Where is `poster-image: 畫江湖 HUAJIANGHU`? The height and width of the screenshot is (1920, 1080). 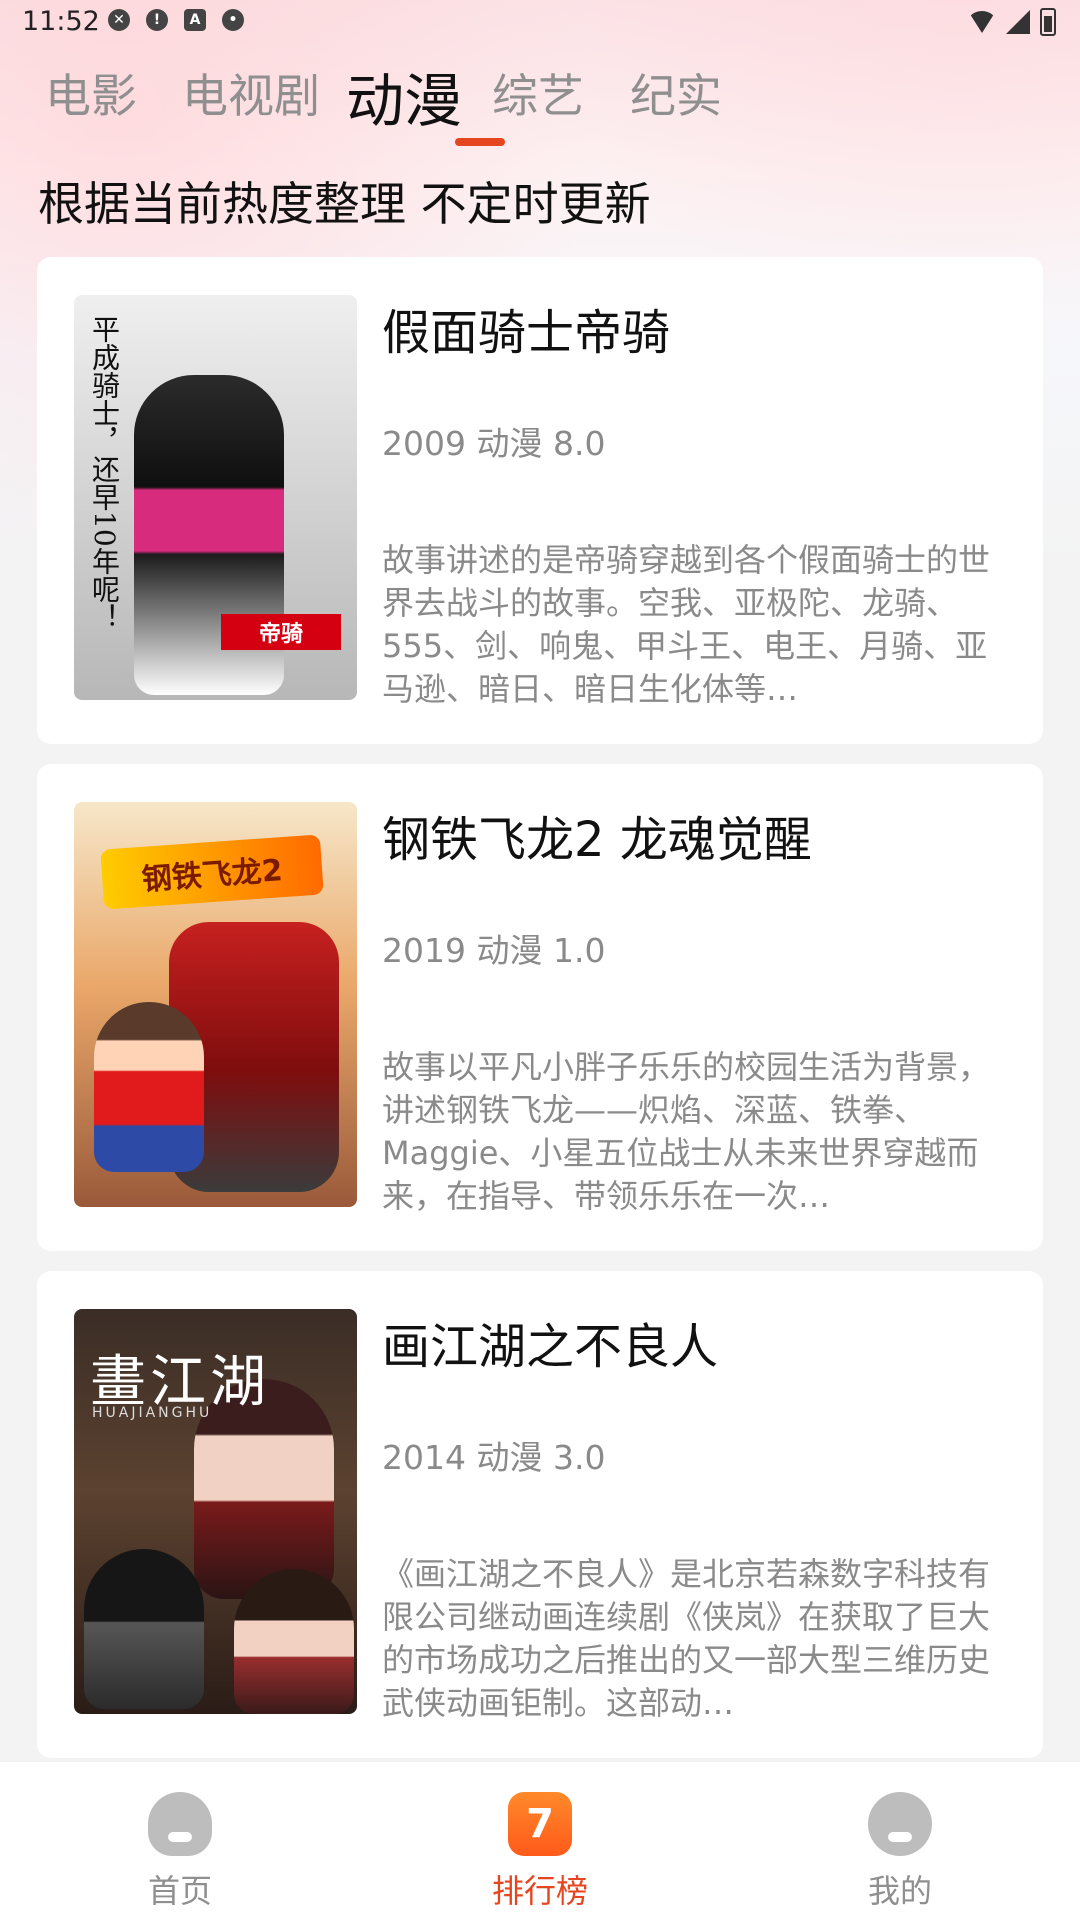 poster-image: 畫江湖 HUAJIANGHU is located at coordinates (215, 1511).